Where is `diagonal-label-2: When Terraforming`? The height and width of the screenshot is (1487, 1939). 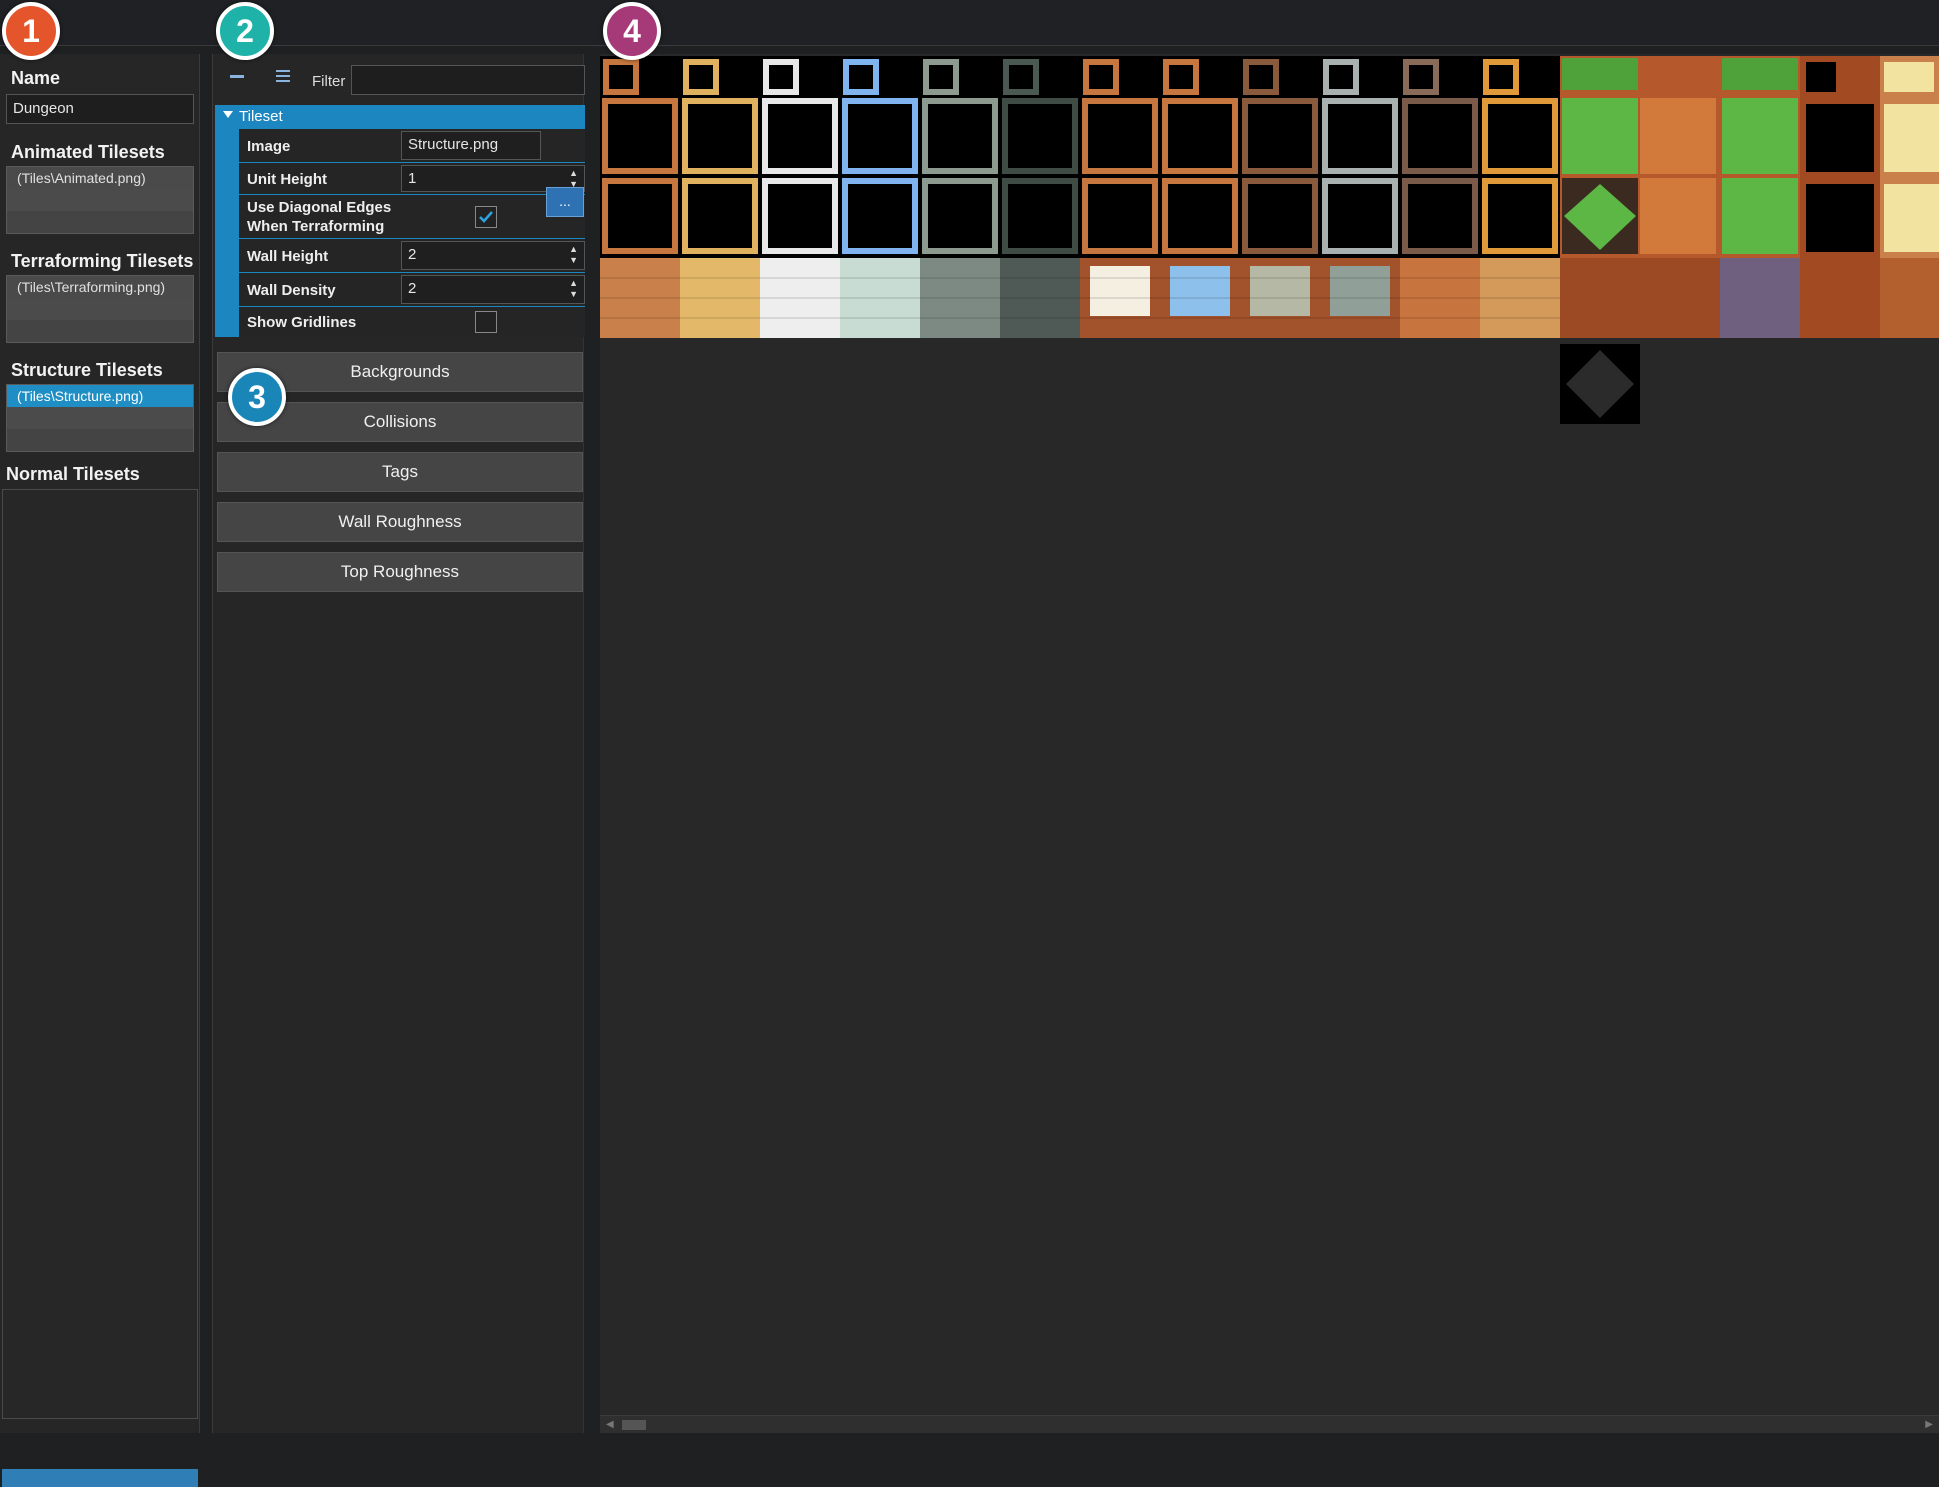 diagonal-label-2: When Terraforming is located at coordinates (316, 226).